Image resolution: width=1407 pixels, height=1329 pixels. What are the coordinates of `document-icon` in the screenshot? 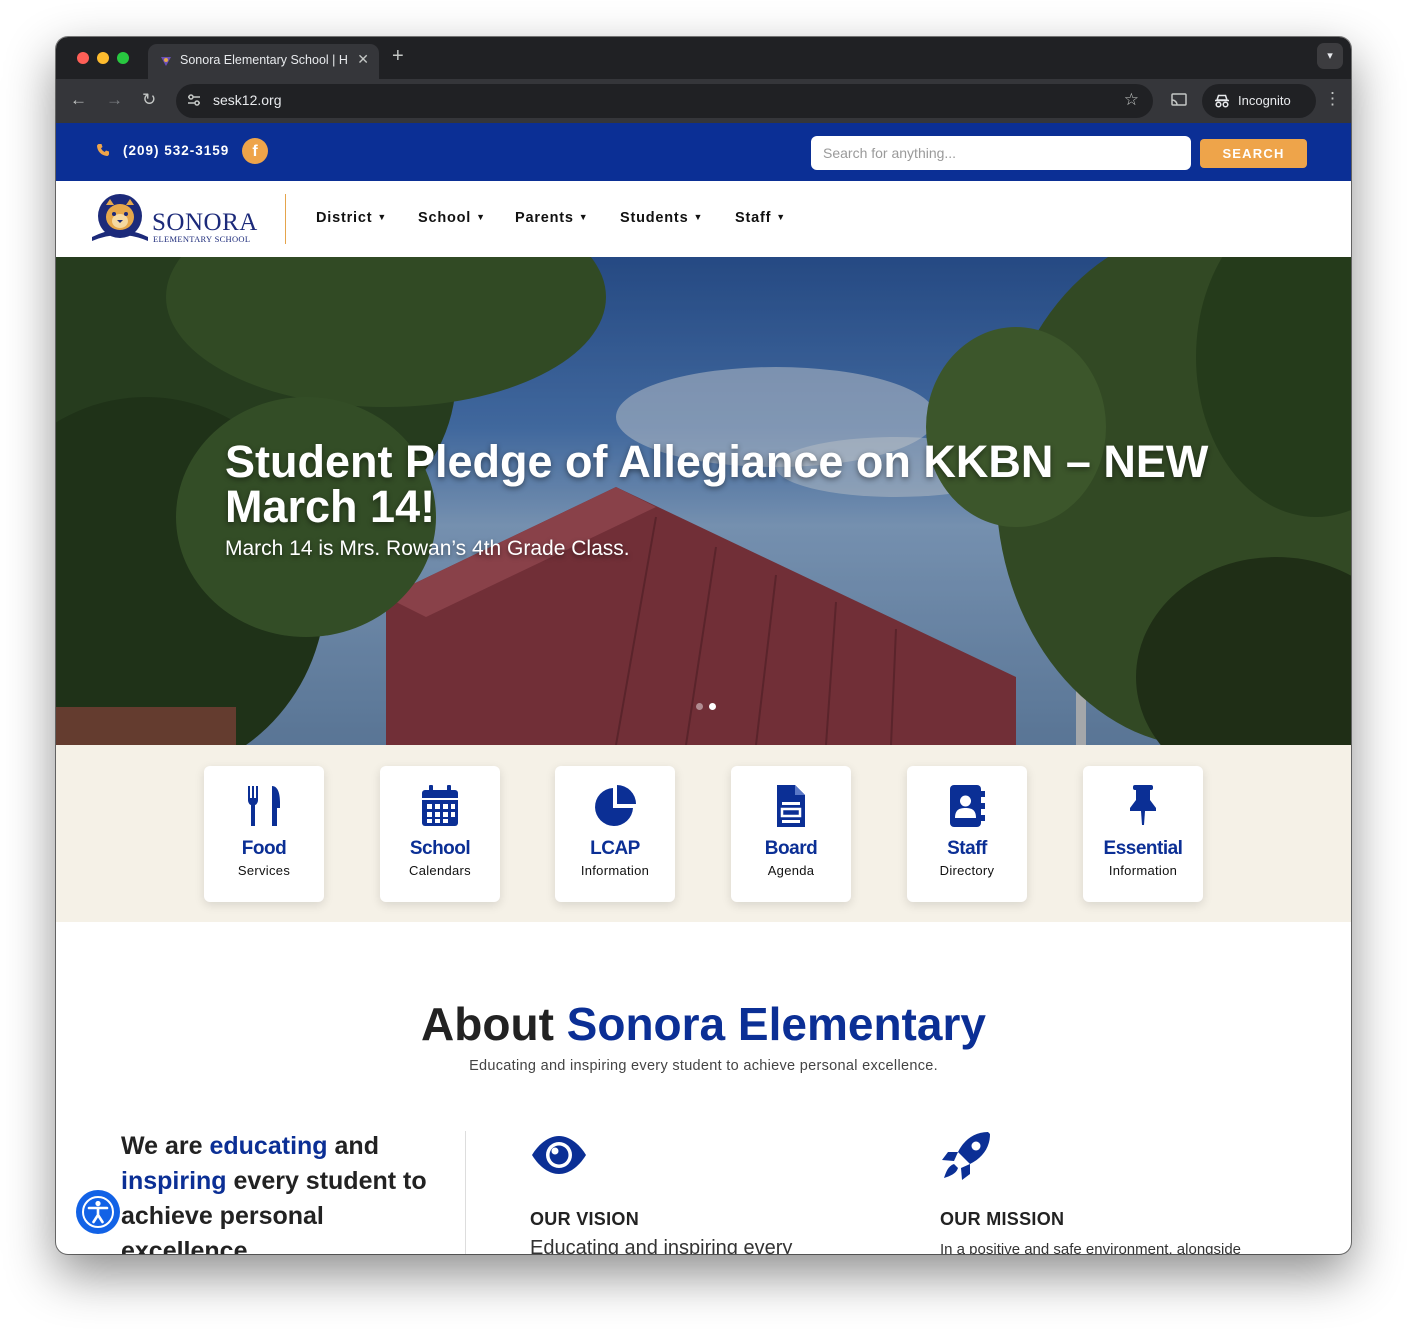 It's located at (791, 806).